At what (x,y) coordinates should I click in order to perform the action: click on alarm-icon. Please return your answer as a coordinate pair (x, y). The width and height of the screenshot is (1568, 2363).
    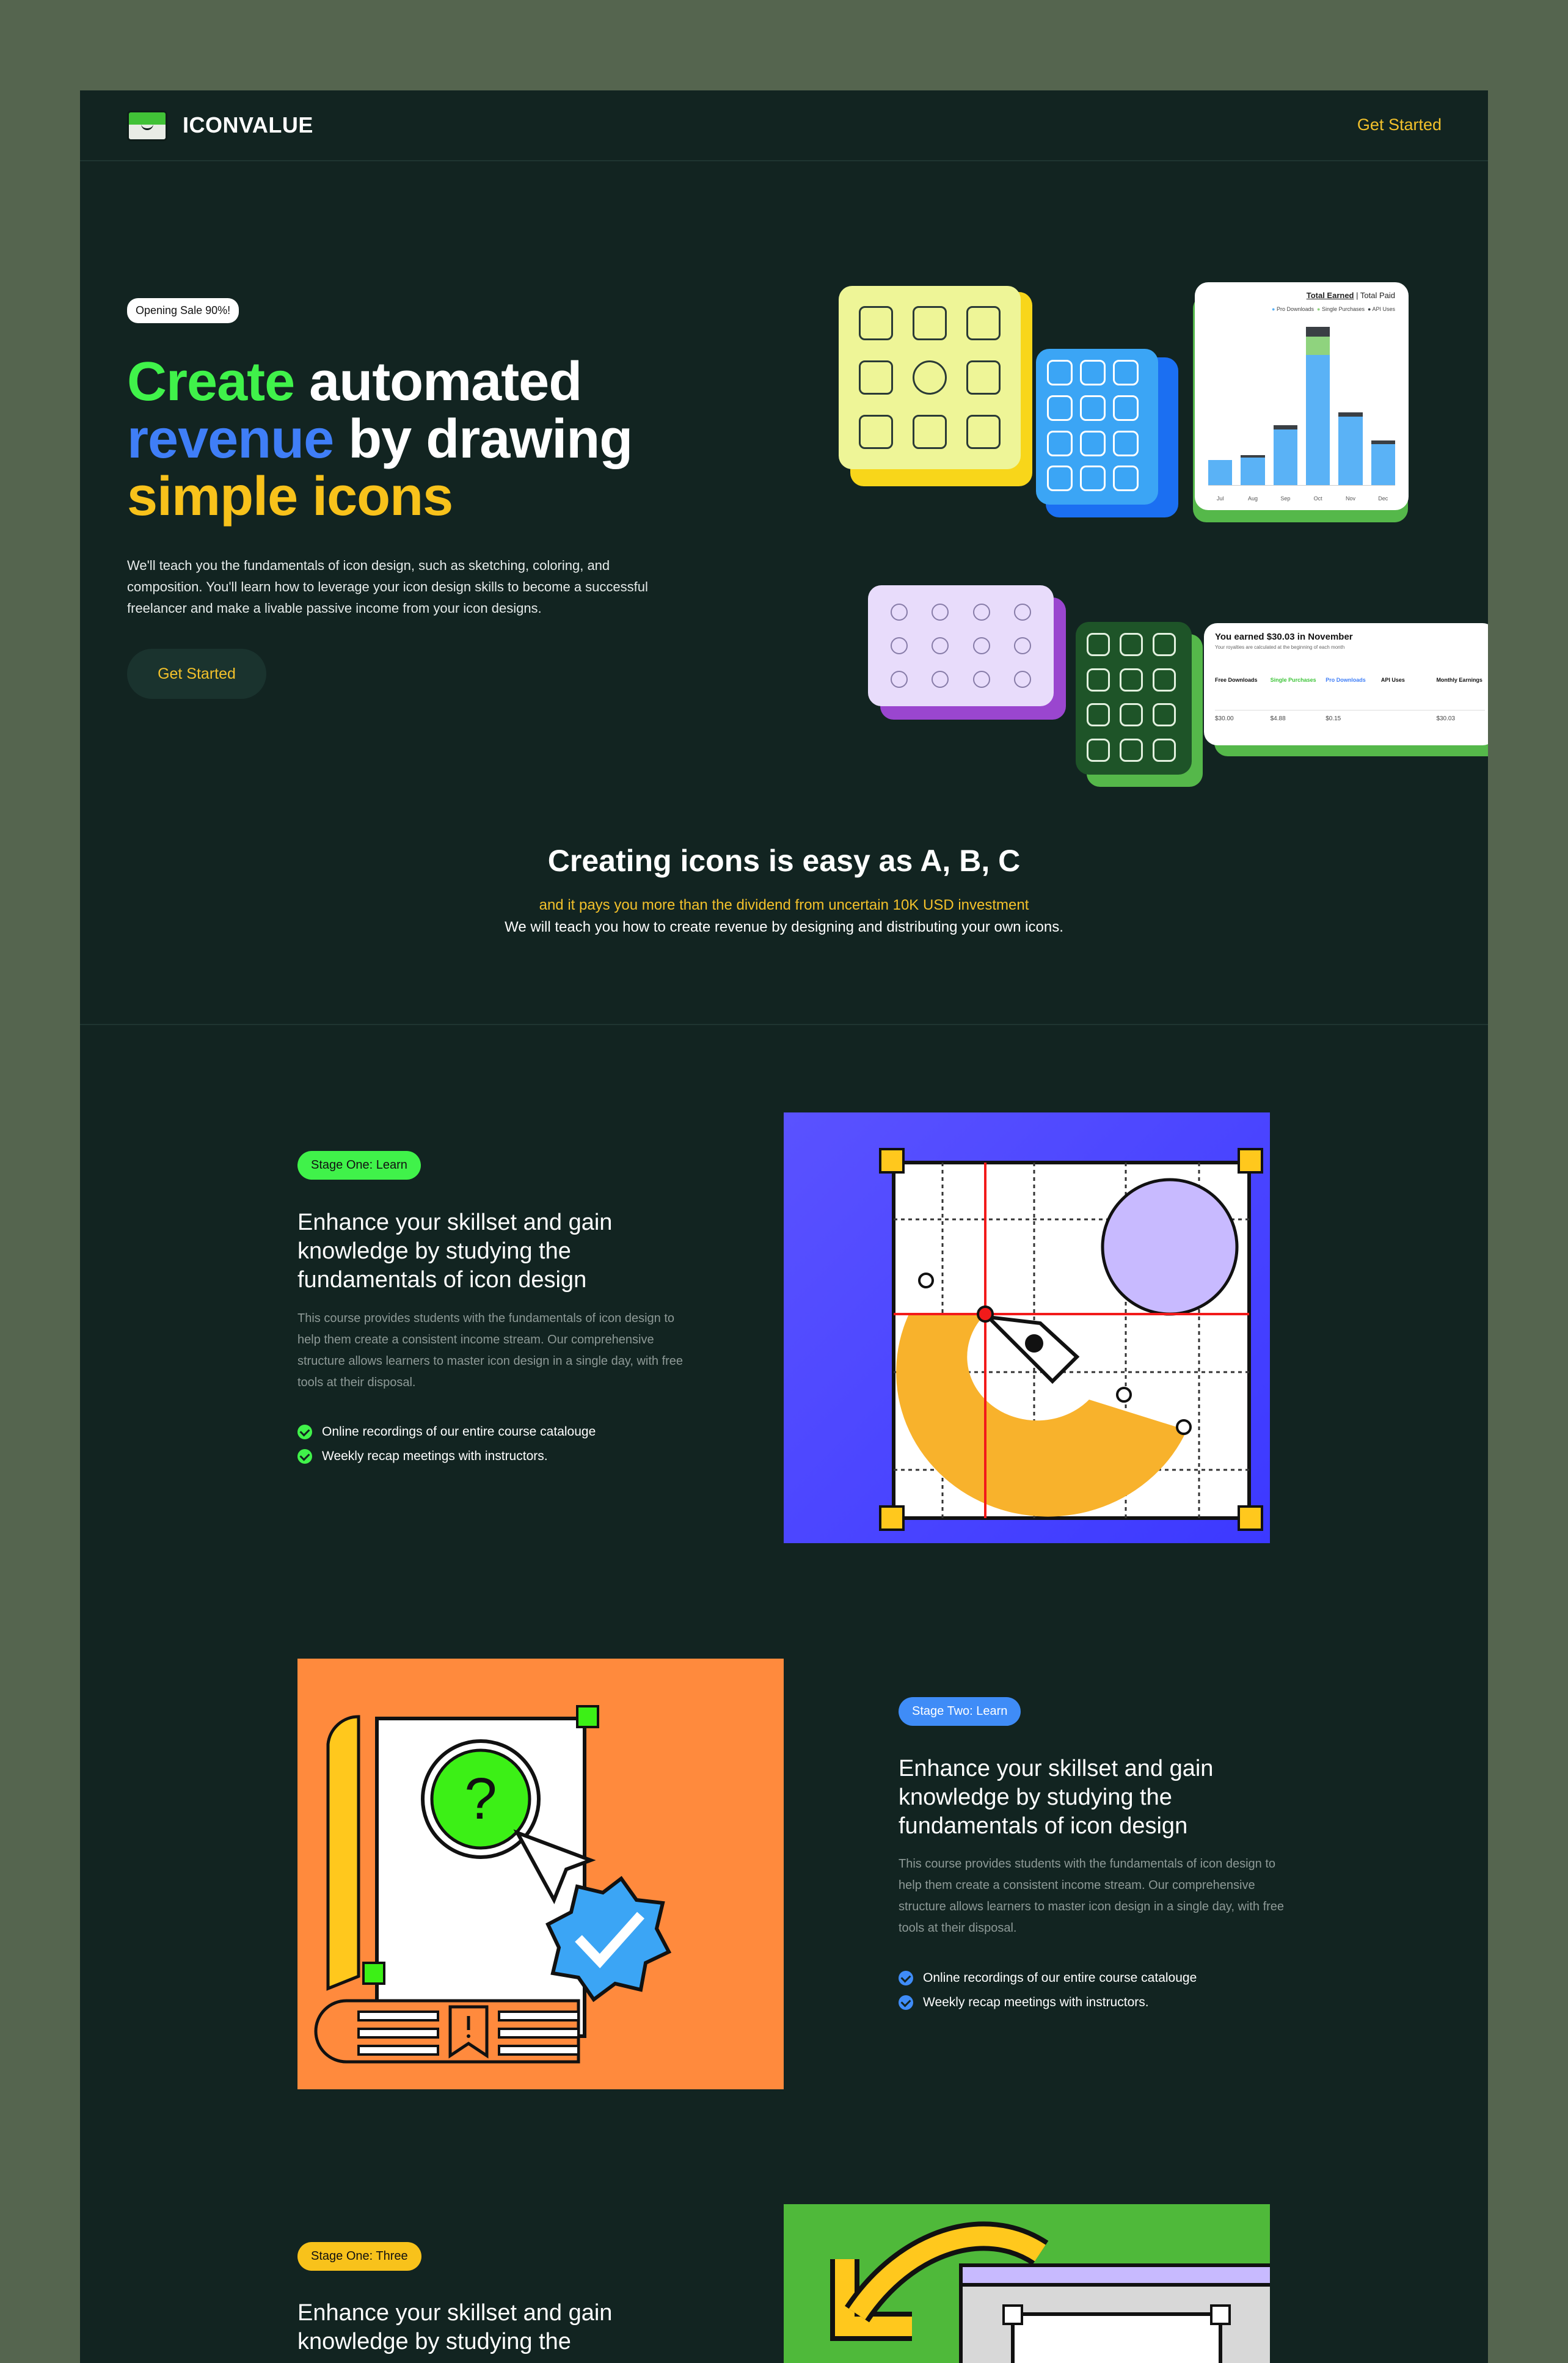
    Looking at the image, I should click on (899, 645).